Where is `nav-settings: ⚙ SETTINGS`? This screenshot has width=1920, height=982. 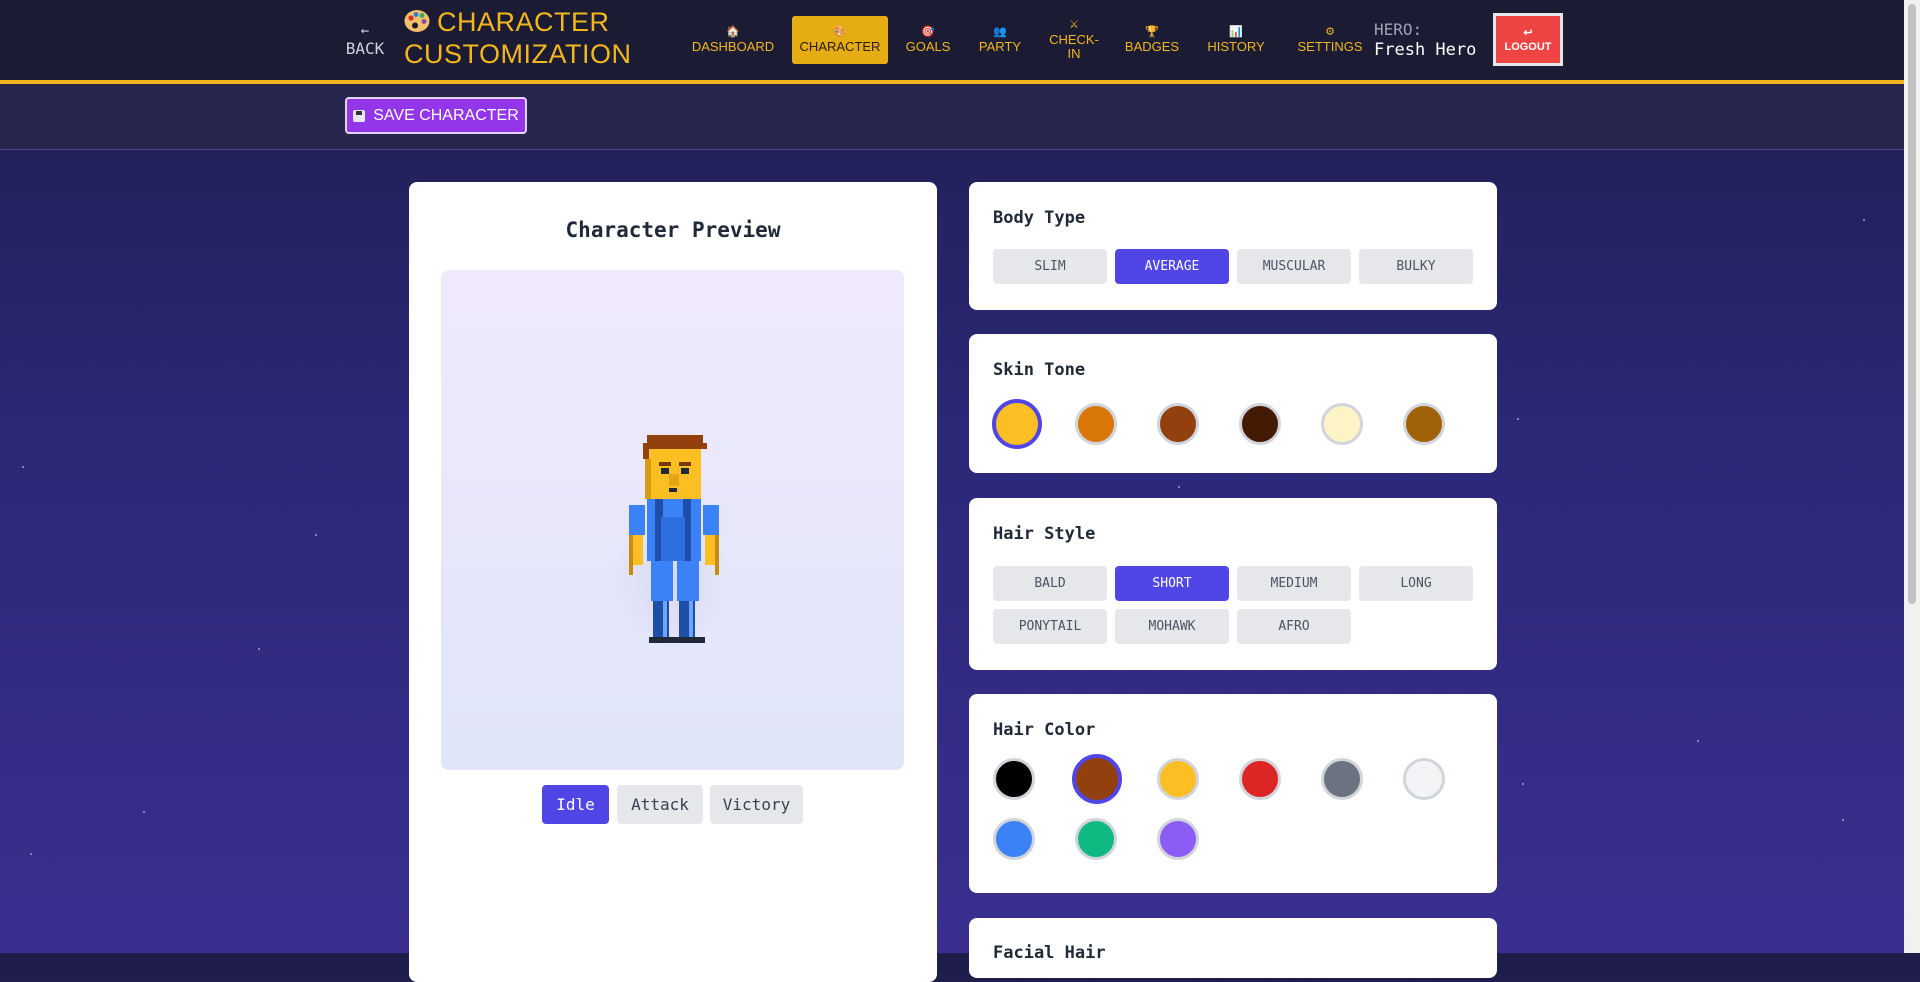
nav-settings: ⚙ SETTINGS is located at coordinates (1330, 40).